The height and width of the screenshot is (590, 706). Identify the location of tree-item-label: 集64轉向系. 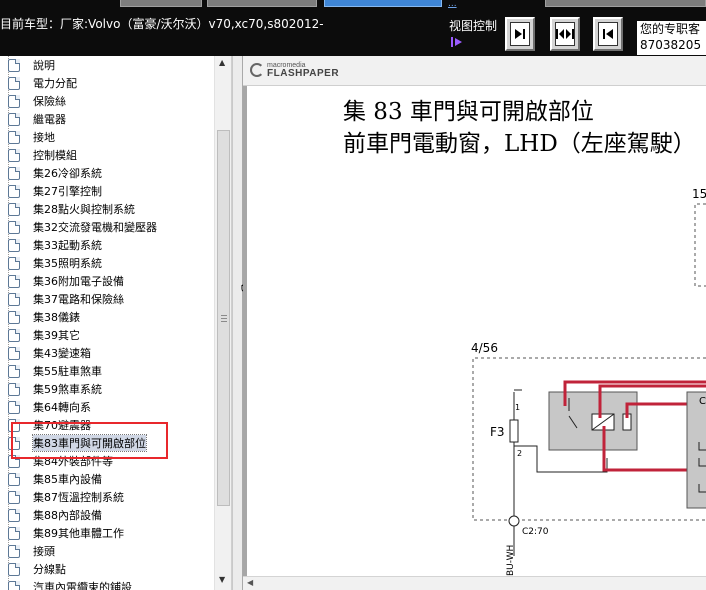
(62, 407).